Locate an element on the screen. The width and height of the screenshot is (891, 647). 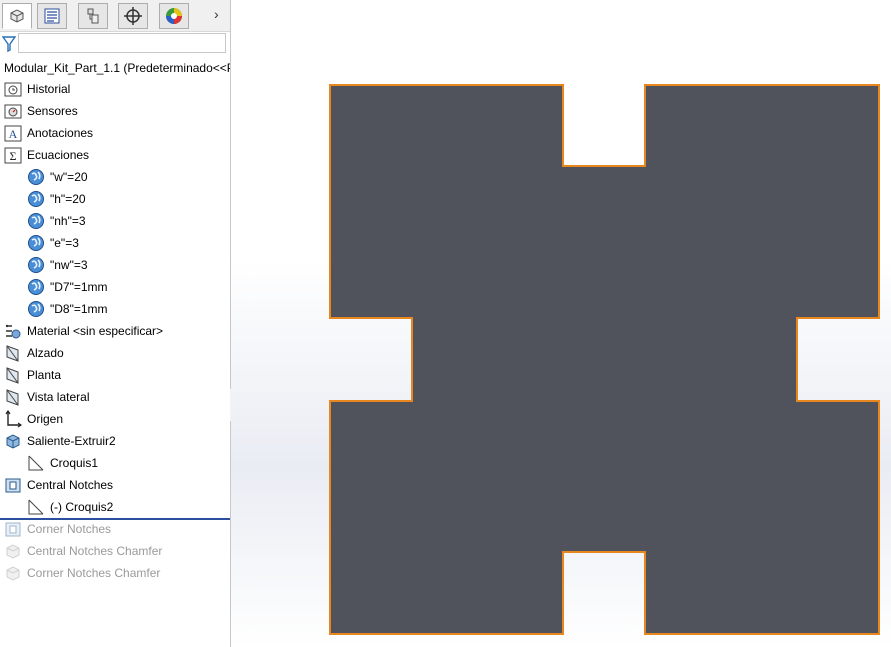
tree-item: Σ Ecuaciones is located at coordinates (46, 155).